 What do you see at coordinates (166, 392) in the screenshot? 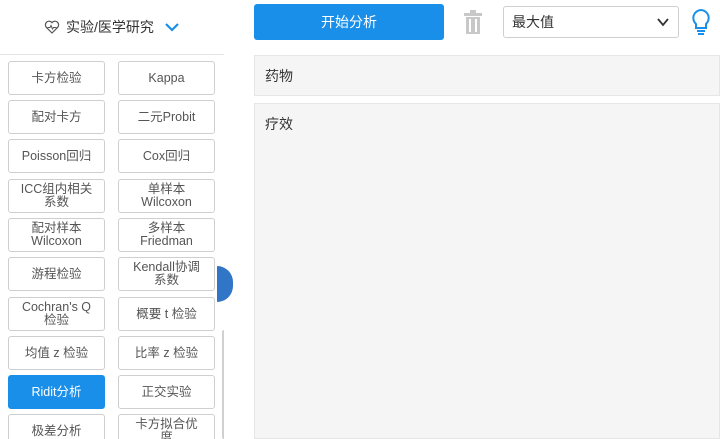
I see `method-button: 正交实验` at bounding box center [166, 392].